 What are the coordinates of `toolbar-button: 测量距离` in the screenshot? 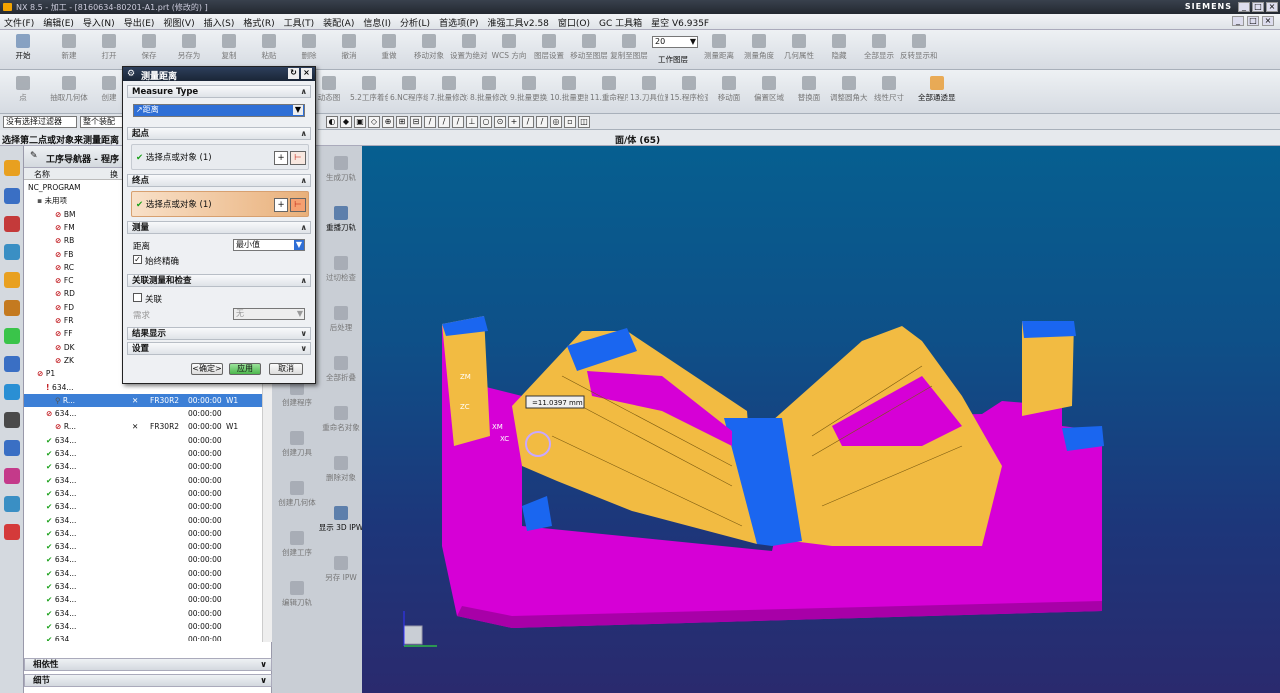 It's located at (719, 47).